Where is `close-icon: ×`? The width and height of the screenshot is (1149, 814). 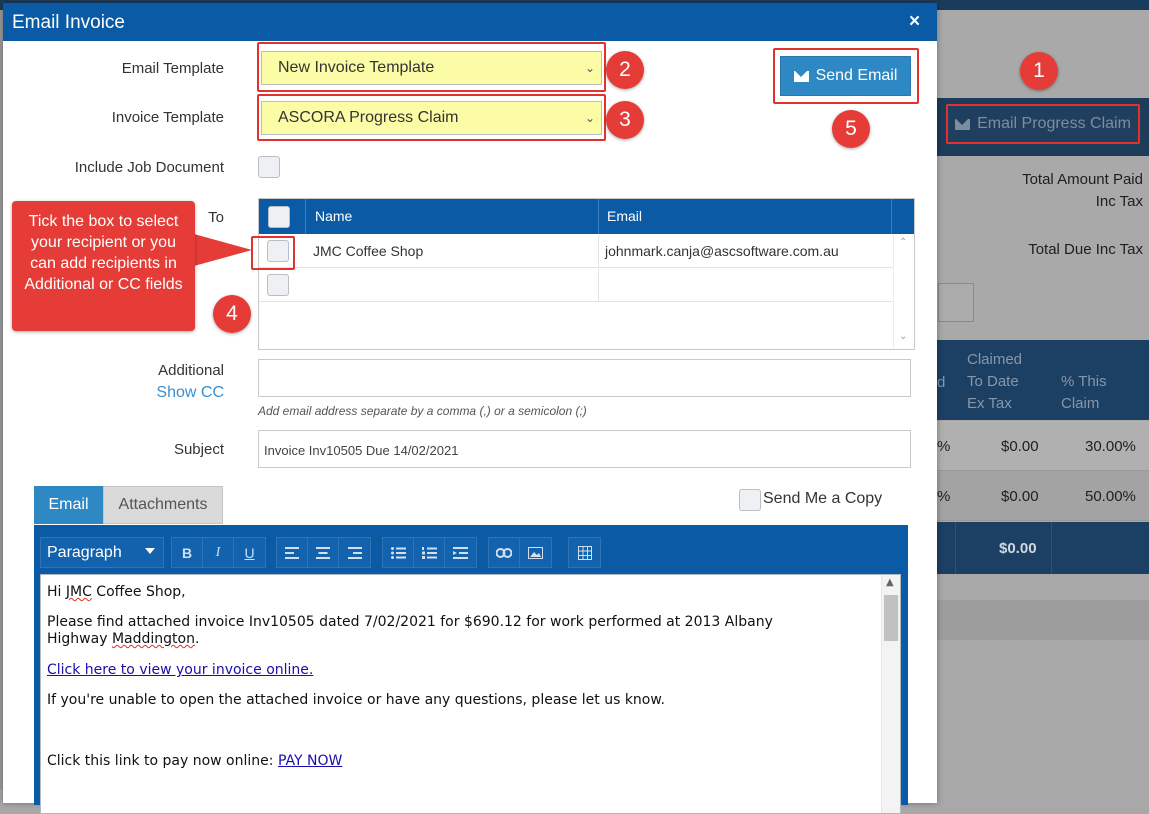 close-icon: × is located at coordinates (914, 22).